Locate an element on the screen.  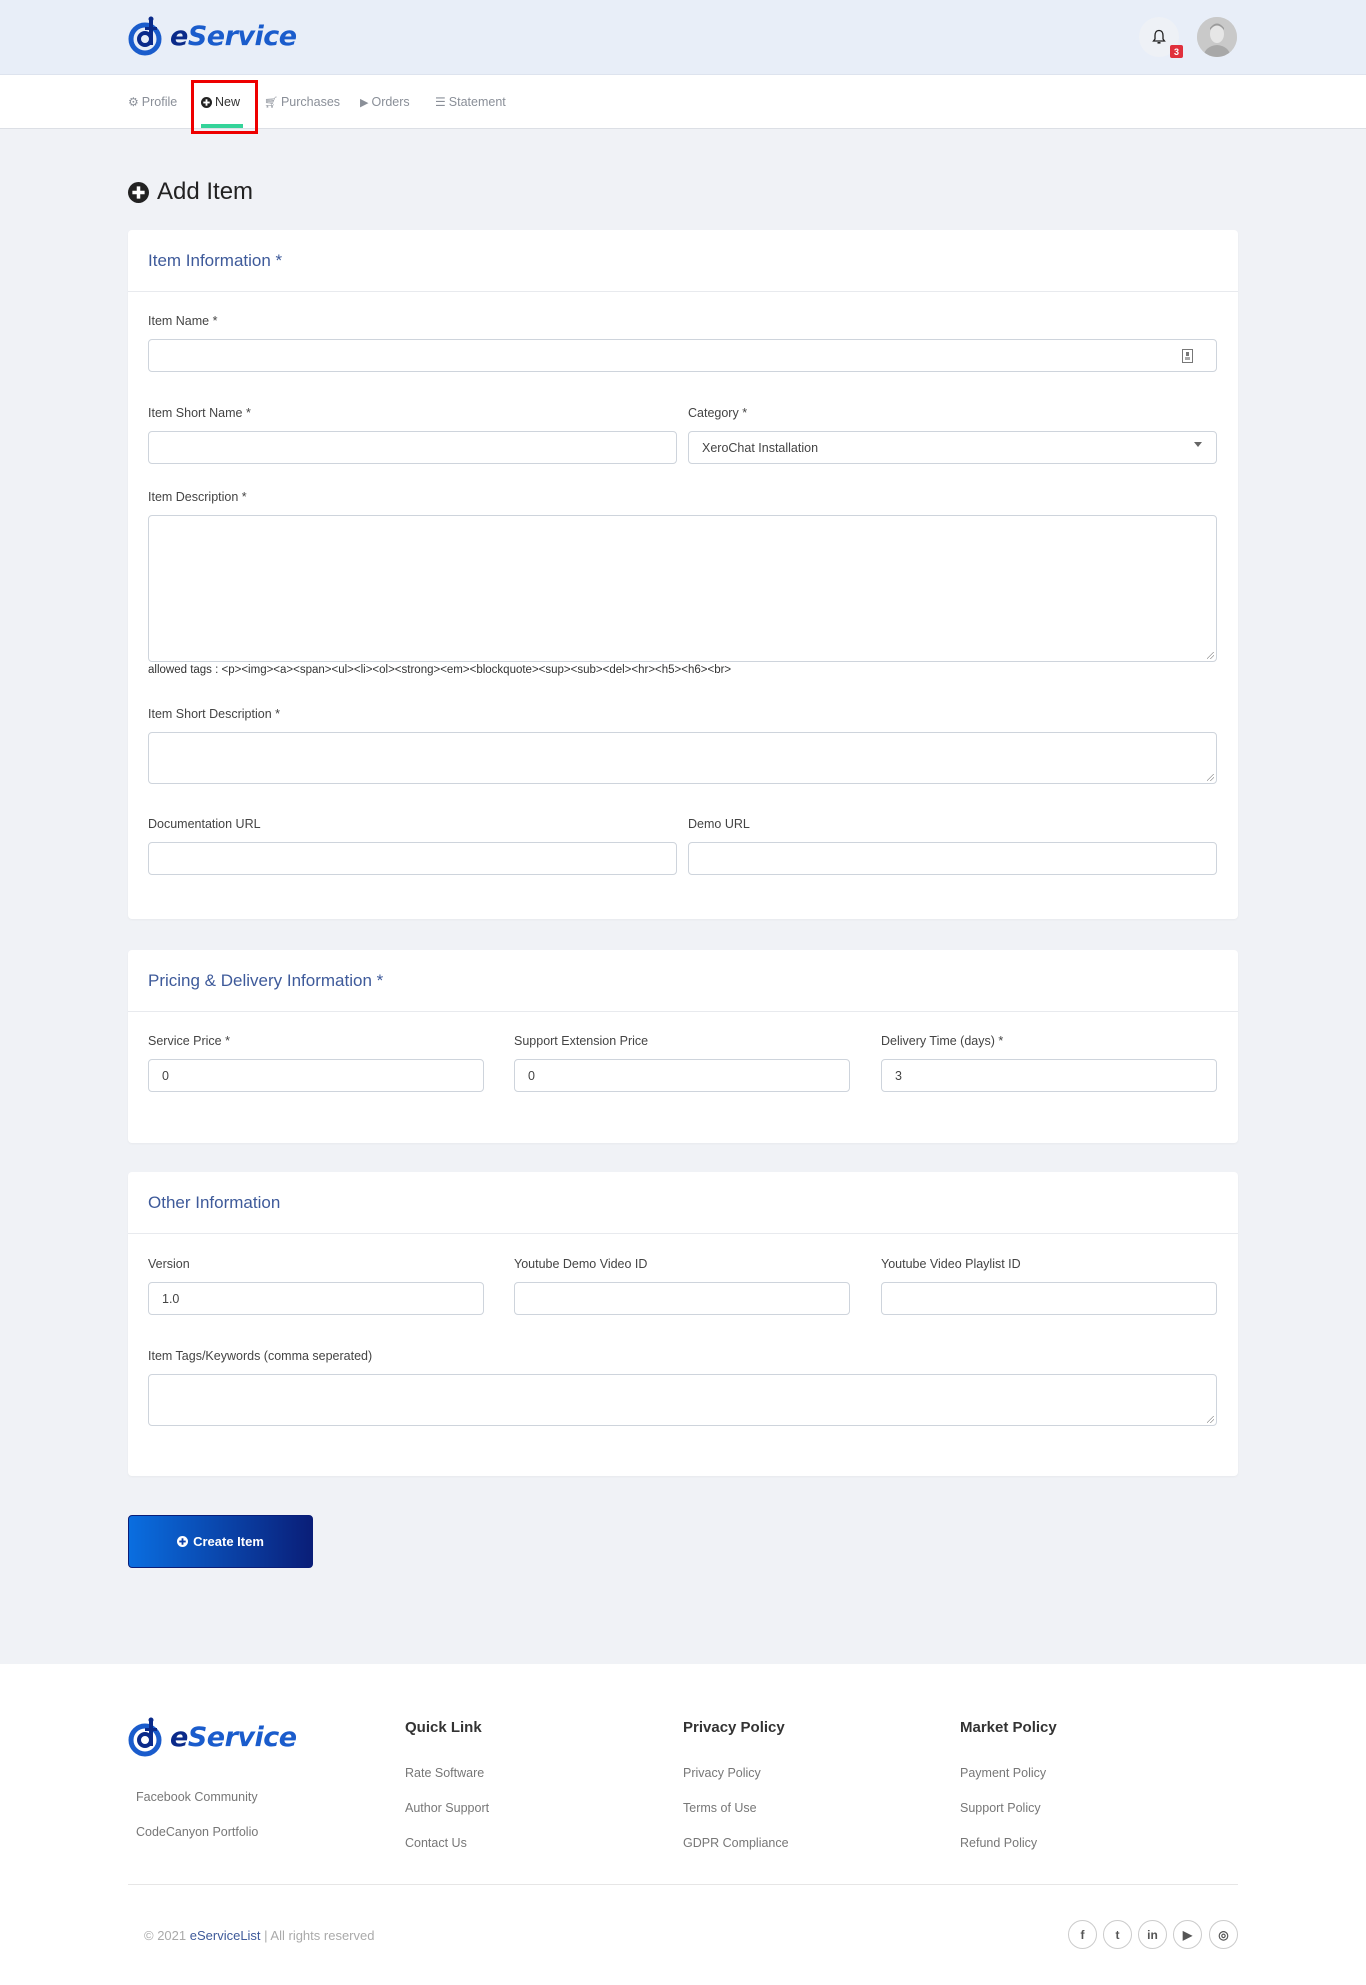
footer-link-author-support: Author Support is located at coordinates (447, 1808).